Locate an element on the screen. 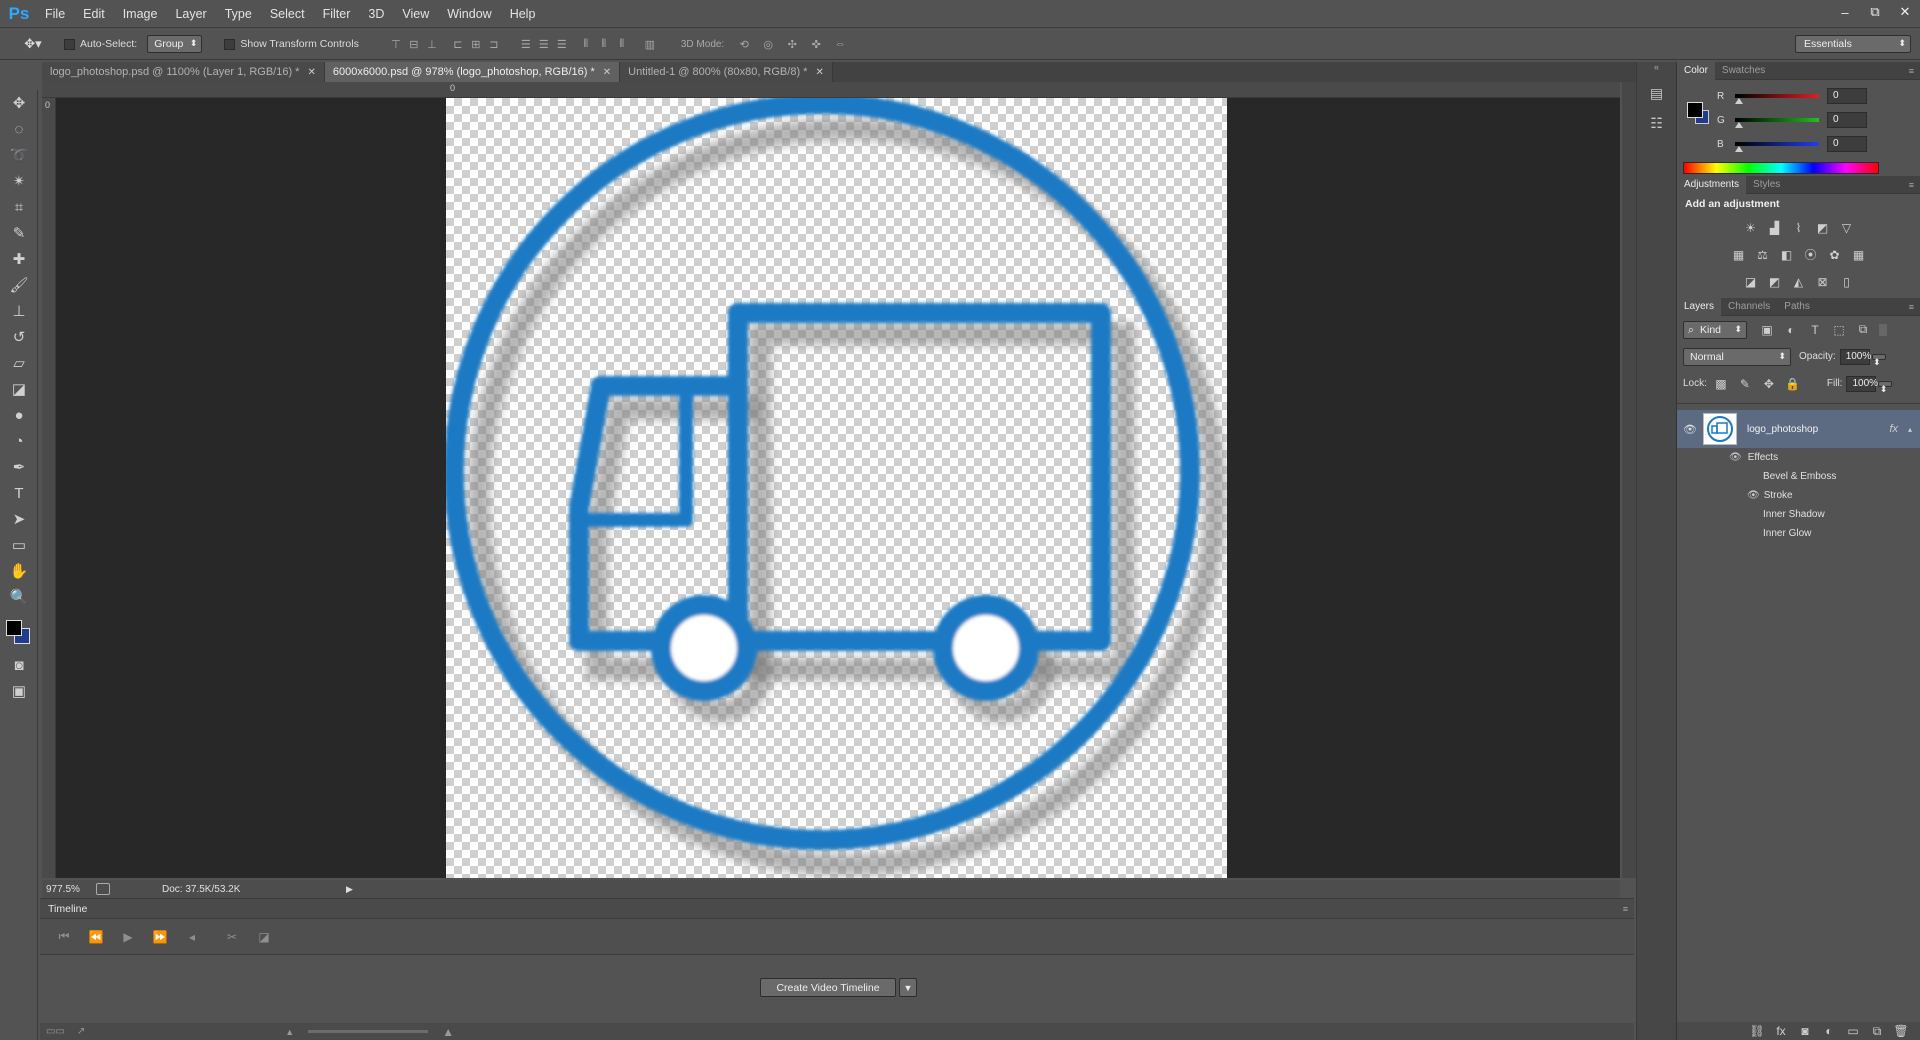 The width and height of the screenshot is (1920, 1040). menu-window: Window is located at coordinates (469, 14).